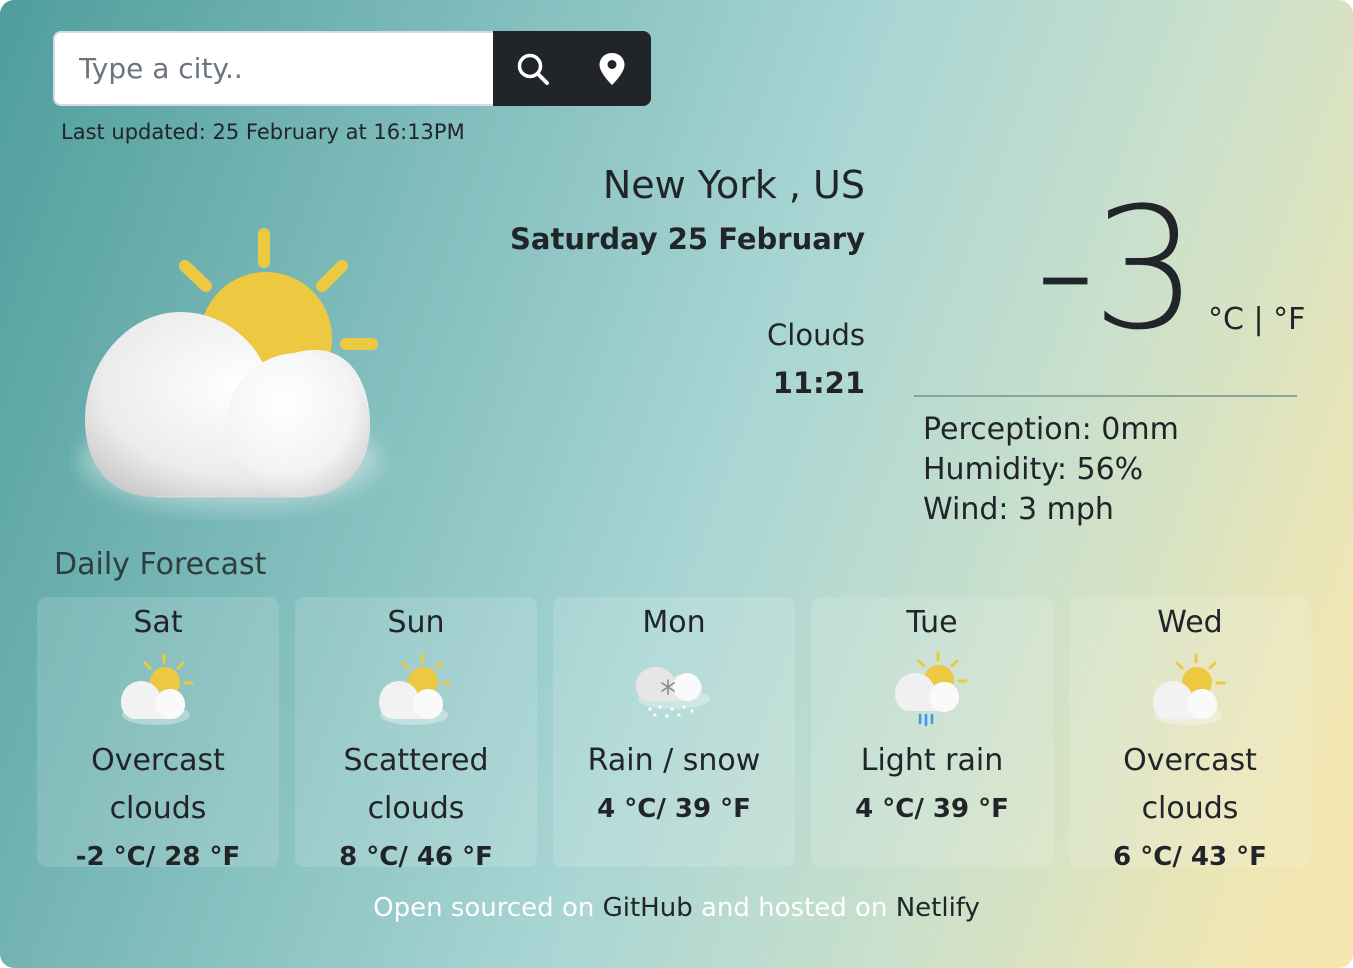 Image resolution: width=1353 pixels, height=968 pixels. I want to click on city-name: New York , US, so click(733, 185).